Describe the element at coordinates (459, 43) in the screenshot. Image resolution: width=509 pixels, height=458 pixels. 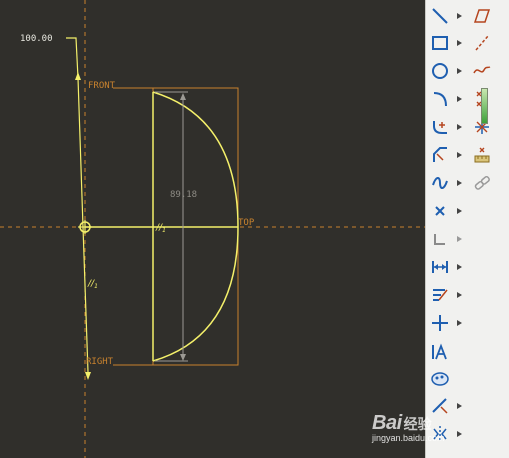
I see `rectangle-flyout-arrow` at that location.